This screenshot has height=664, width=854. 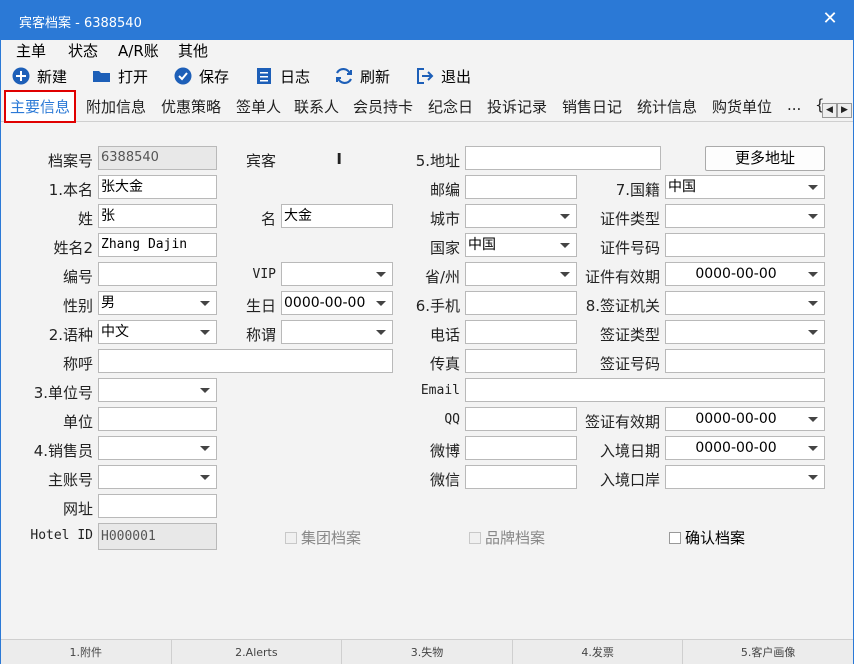 I want to click on entry-port-label: 入境口岸, so click(x=629, y=480).